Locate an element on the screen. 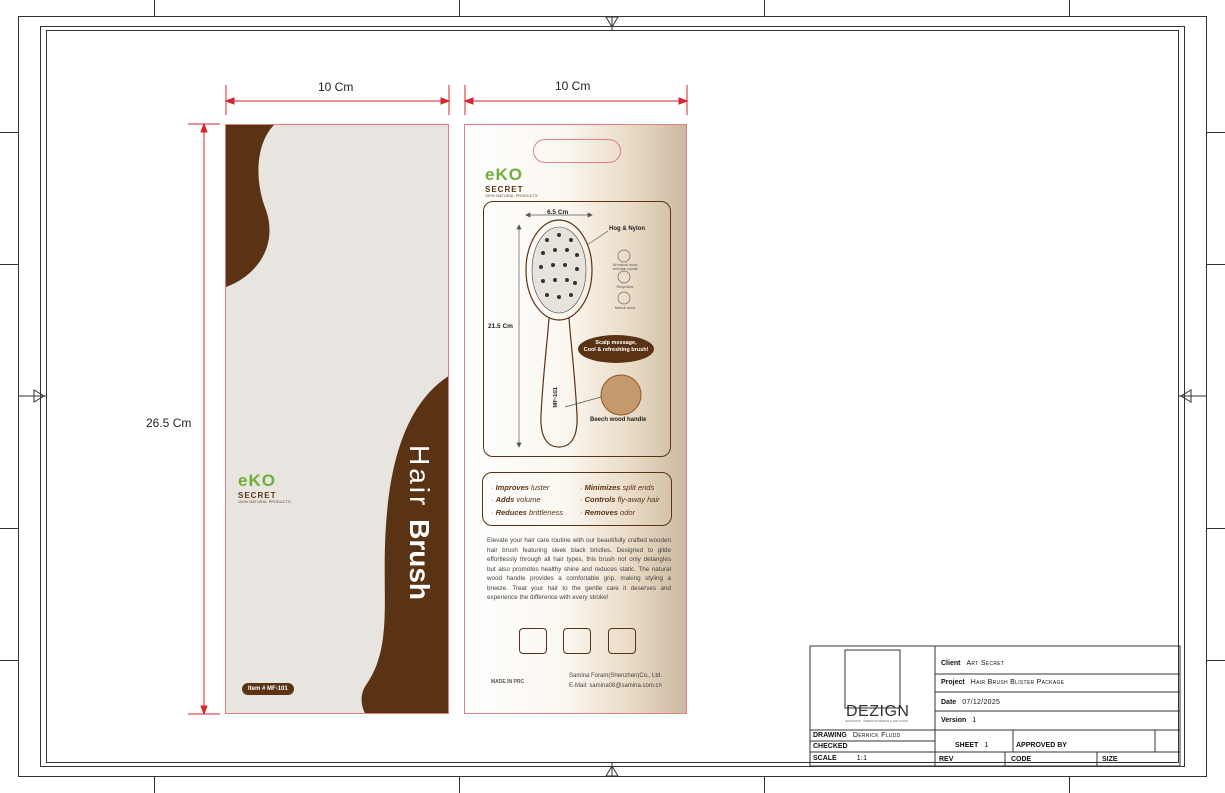 This screenshot has width=1225, height=793. rev-label: REV is located at coordinates (946, 759).